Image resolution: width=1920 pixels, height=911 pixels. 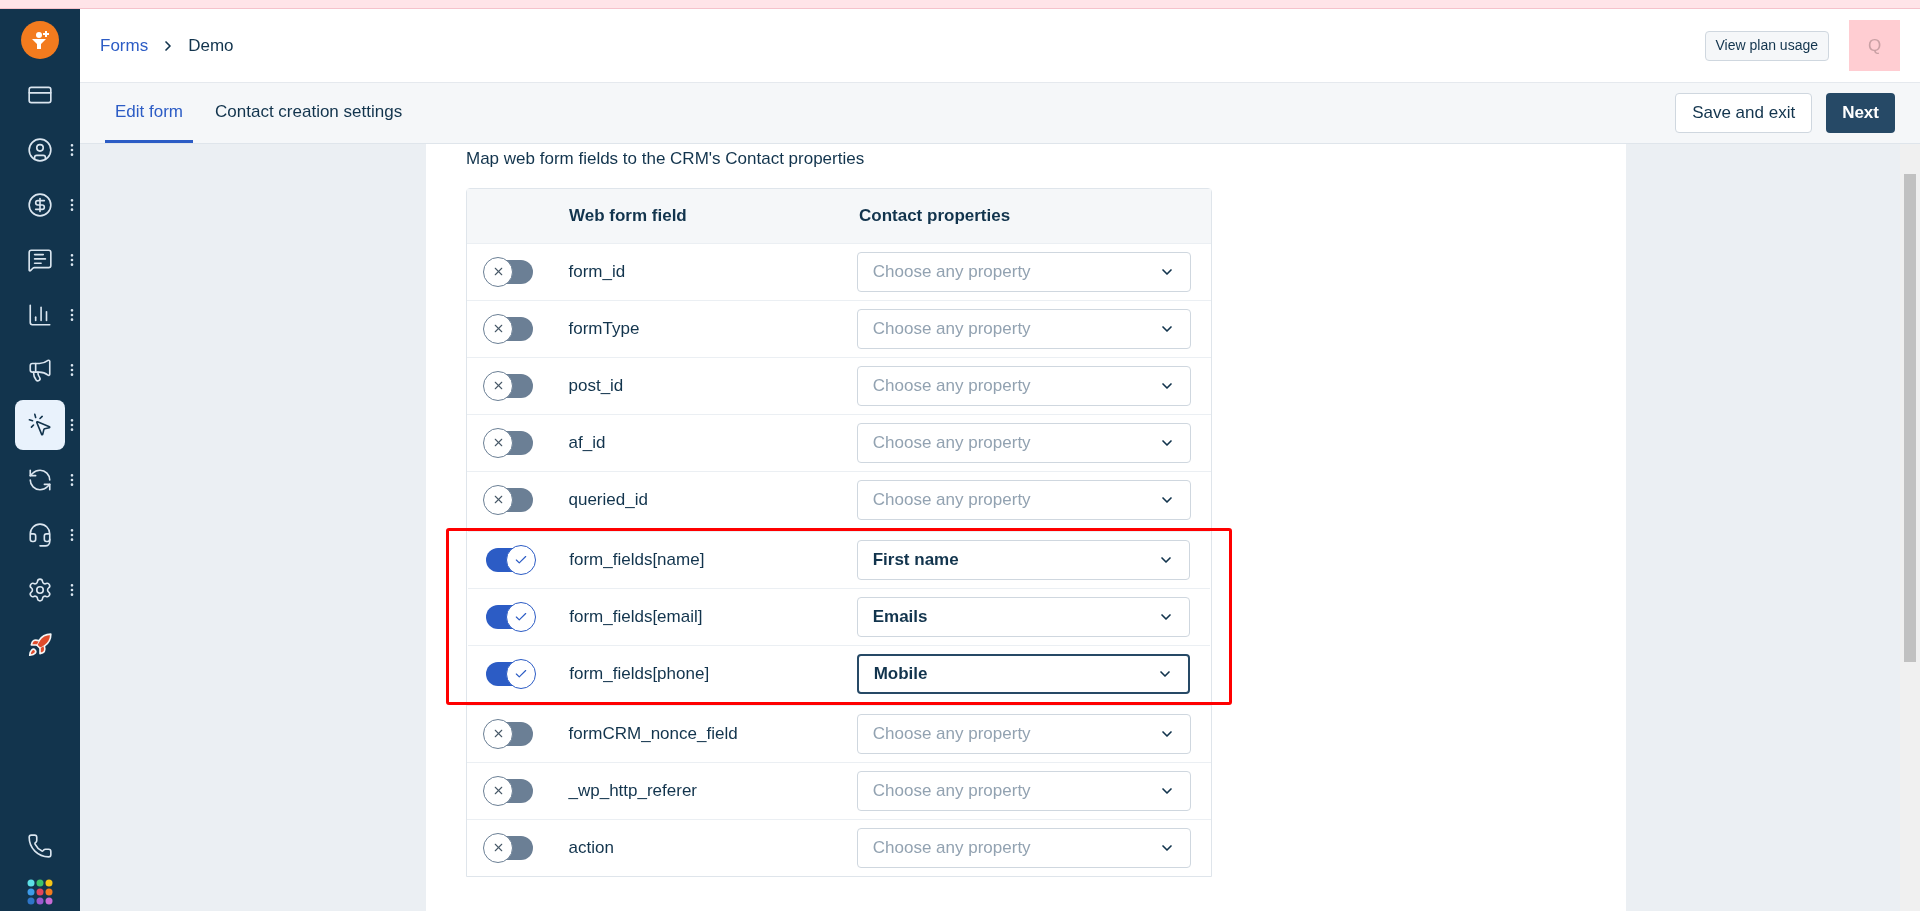 I want to click on phone-icon, so click(x=40, y=846).